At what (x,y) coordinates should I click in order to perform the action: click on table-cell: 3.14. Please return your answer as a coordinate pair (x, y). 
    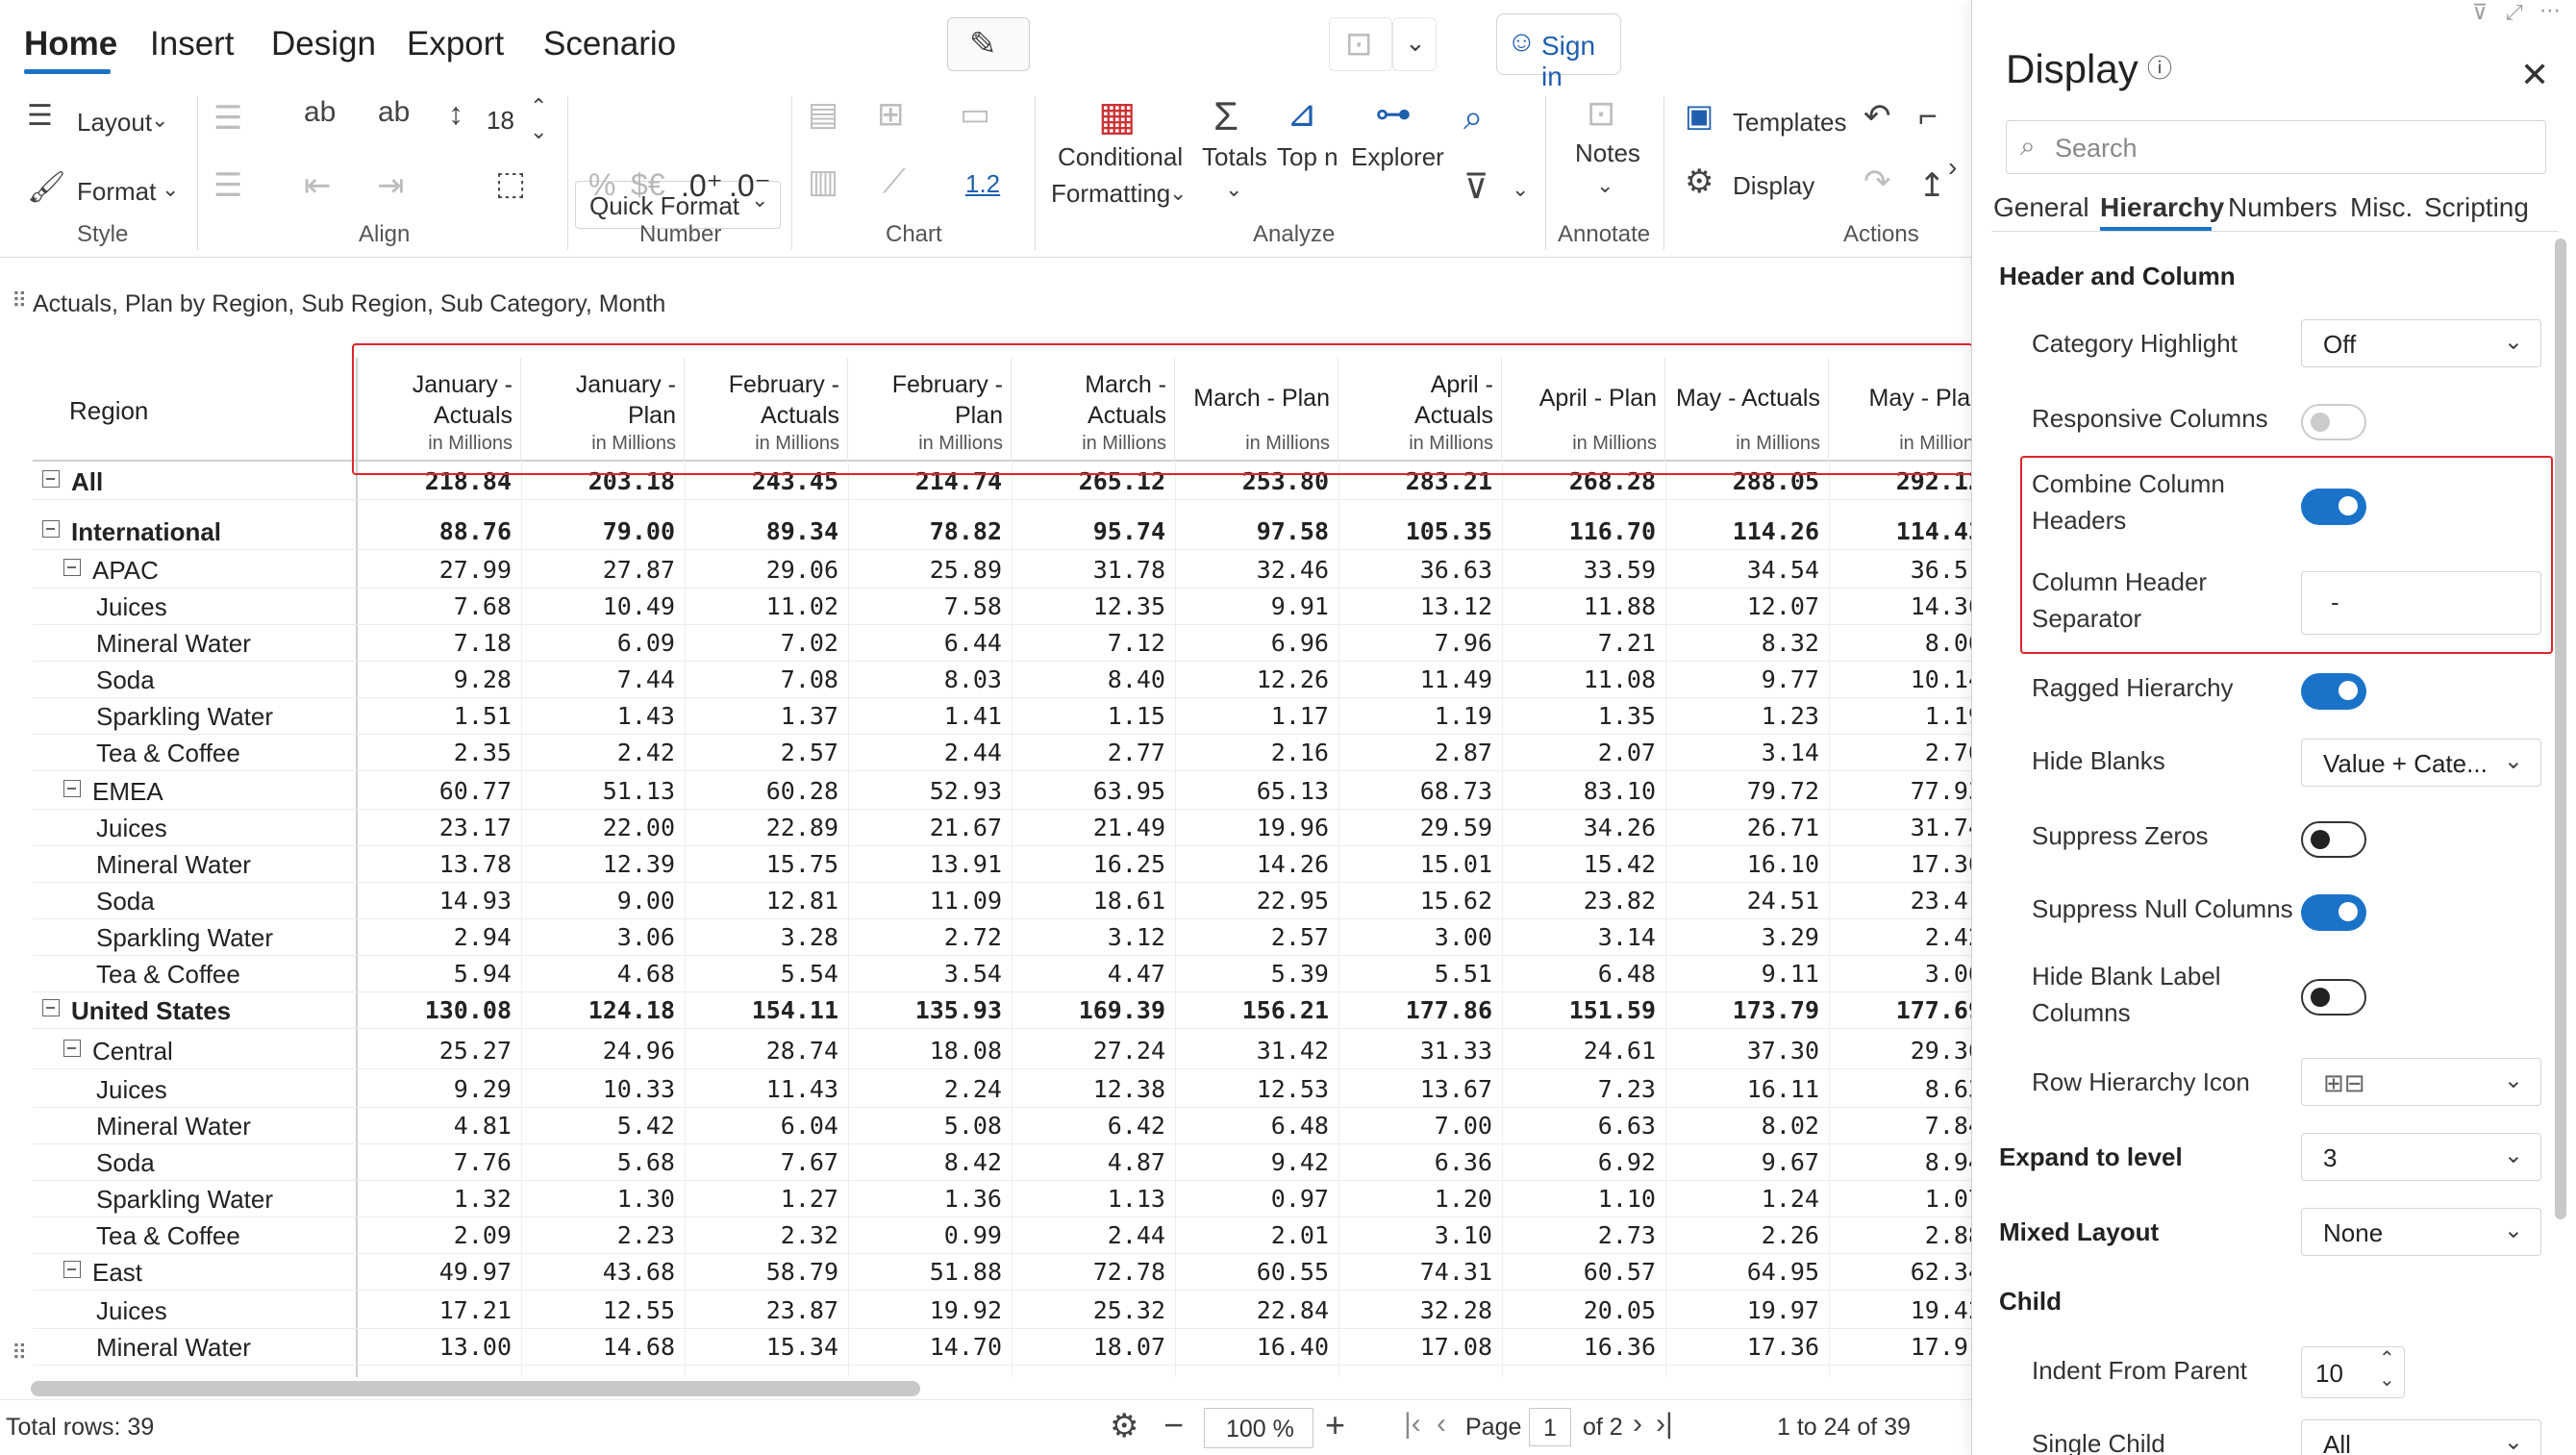
    Looking at the image, I should click on (1742, 753).